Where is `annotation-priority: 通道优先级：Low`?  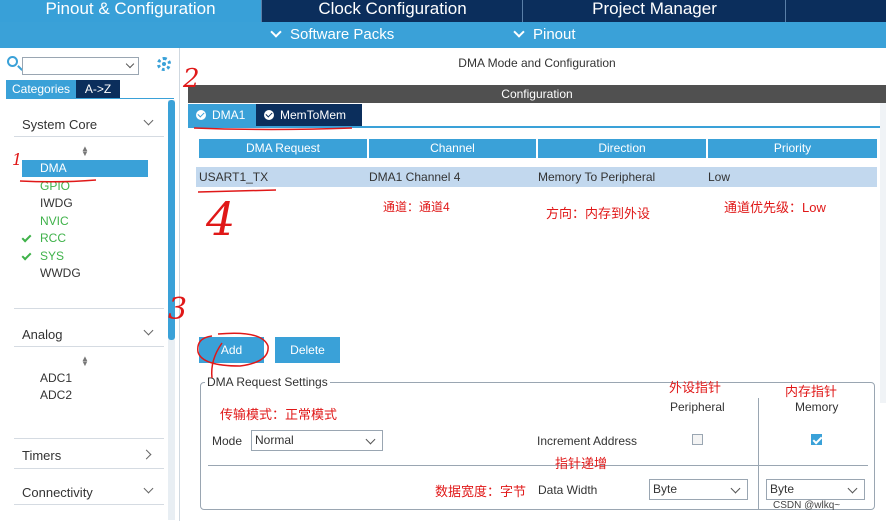 annotation-priority: 通道优先级：Low is located at coordinates (775, 207).